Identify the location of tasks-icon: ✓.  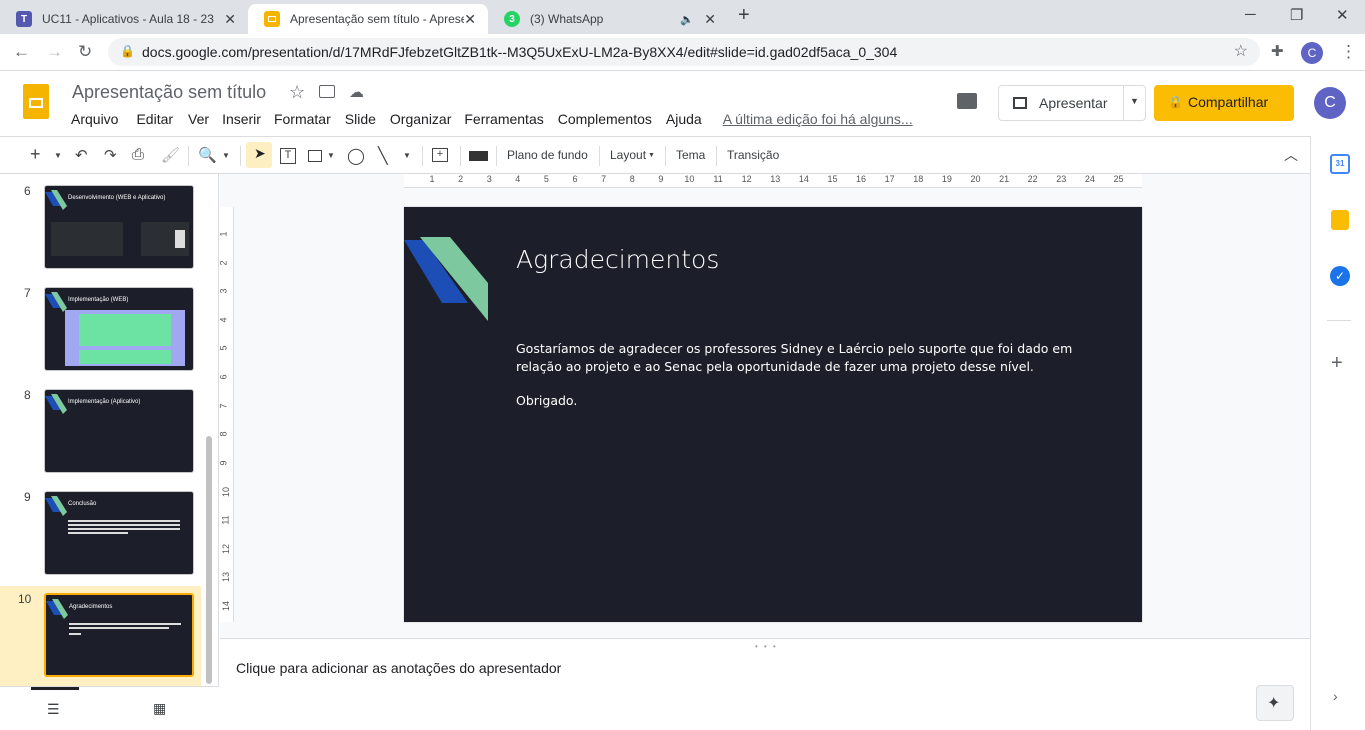
(1340, 276).